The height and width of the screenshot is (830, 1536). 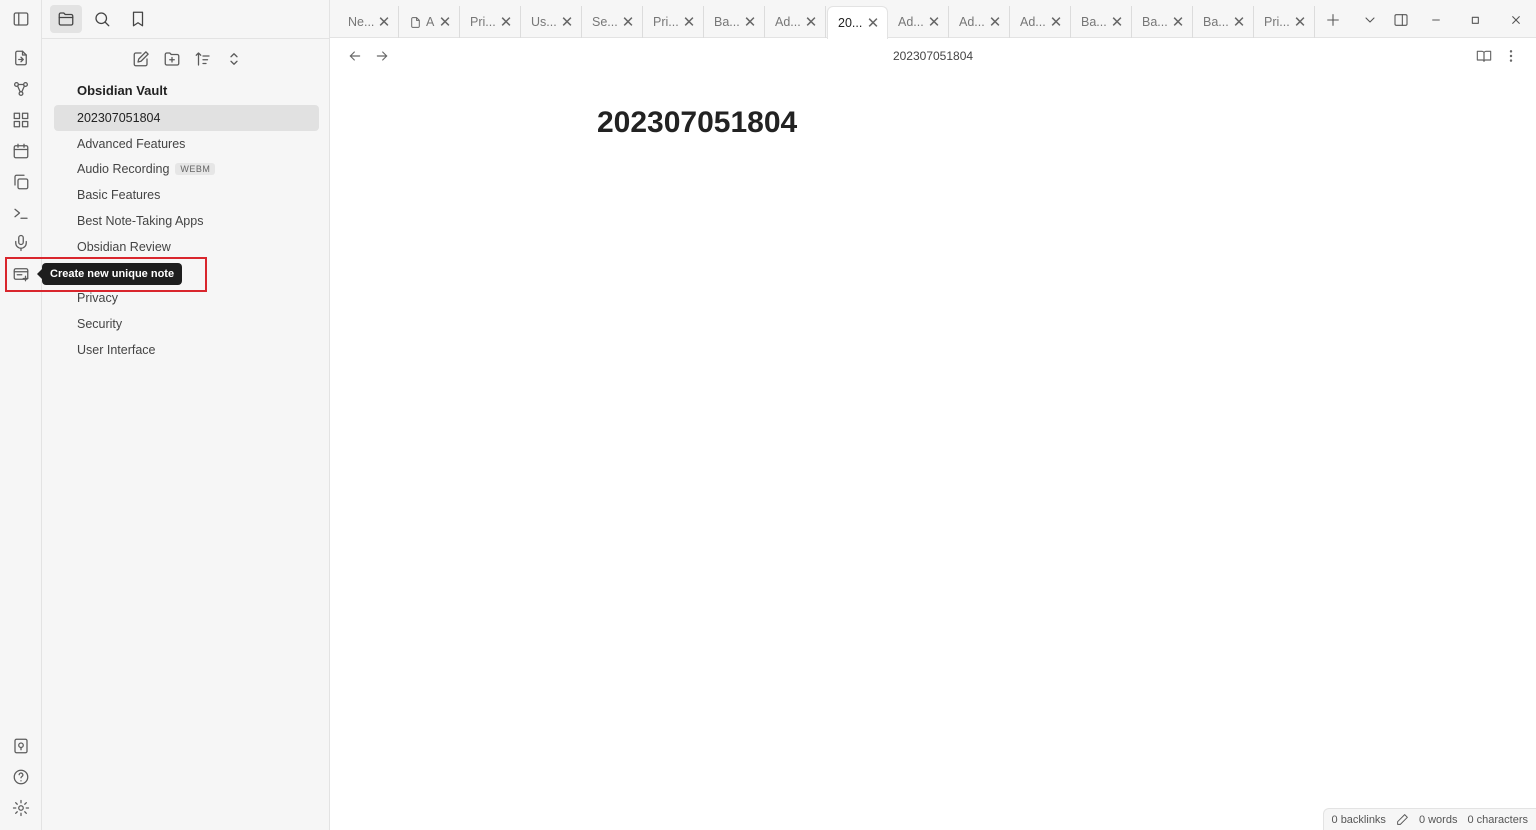 I want to click on tab-list-dropdown, so click(x=1370, y=20).